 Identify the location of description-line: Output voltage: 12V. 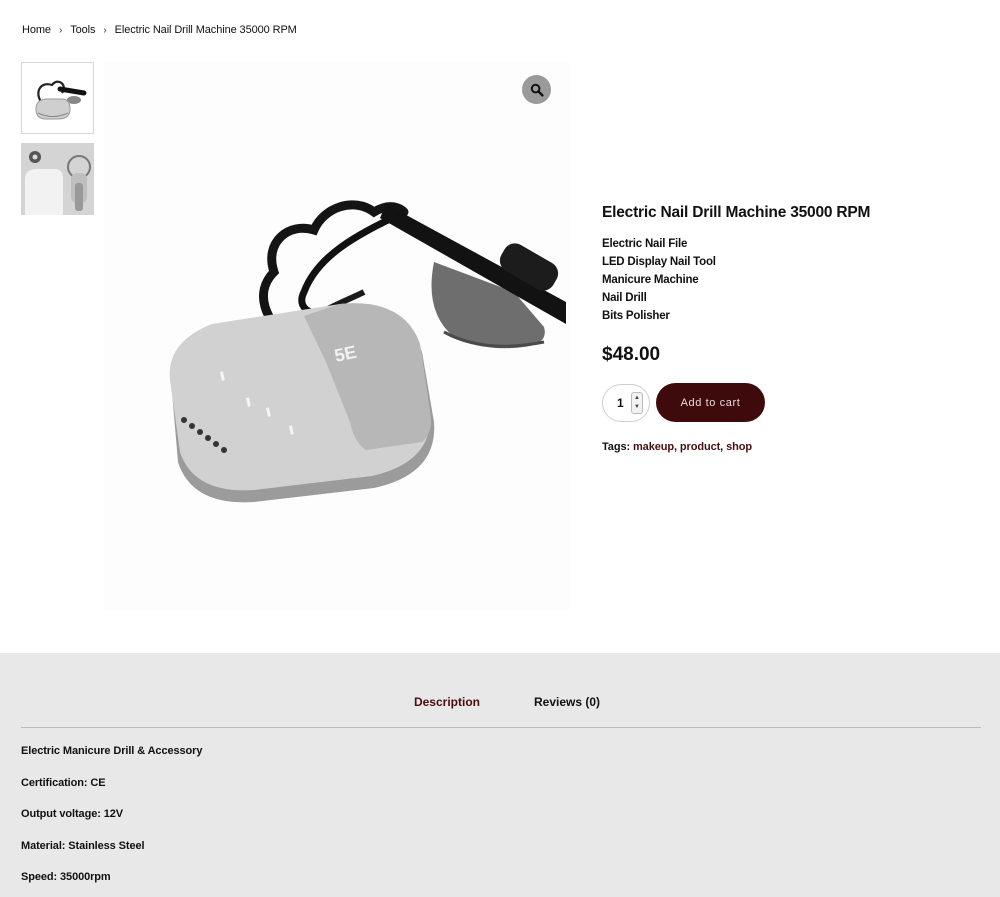
(72, 814).